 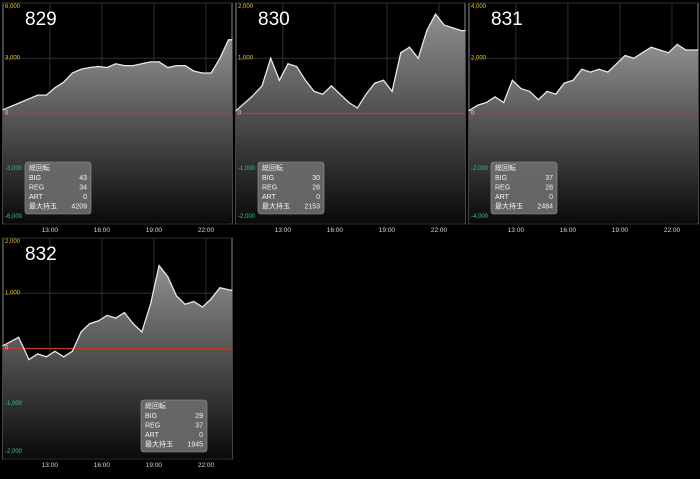 I want to click on stats-label: BIG, so click(x=501, y=178).